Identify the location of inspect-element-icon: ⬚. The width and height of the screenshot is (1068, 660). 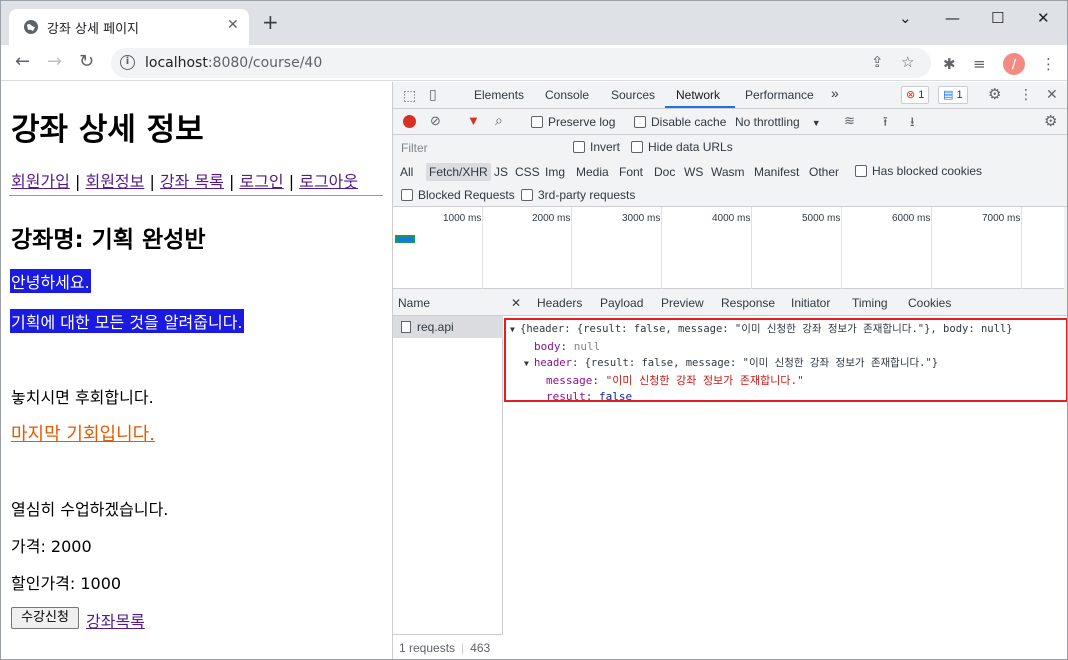
(409, 95).